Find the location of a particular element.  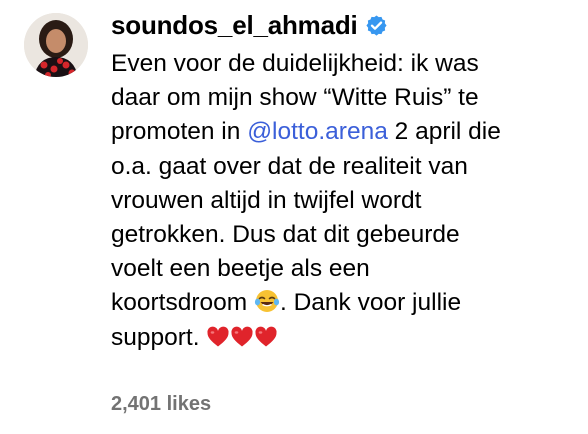

comment-text-fragment: promoten in is located at coordinates (179, 132).